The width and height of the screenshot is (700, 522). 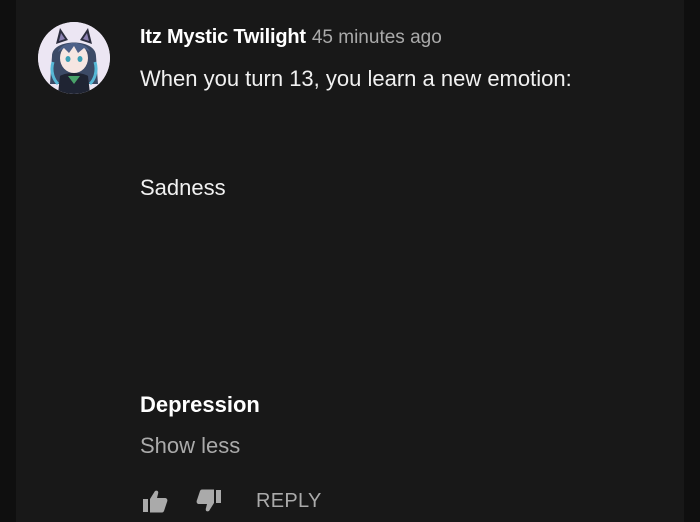 I want to click on show-less-button: Show less, so click(x=190, y=446).